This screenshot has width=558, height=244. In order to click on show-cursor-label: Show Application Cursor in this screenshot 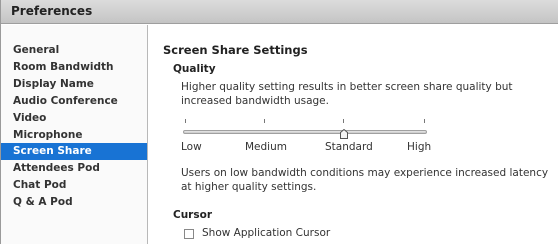, I will do `click(266, 233)`.